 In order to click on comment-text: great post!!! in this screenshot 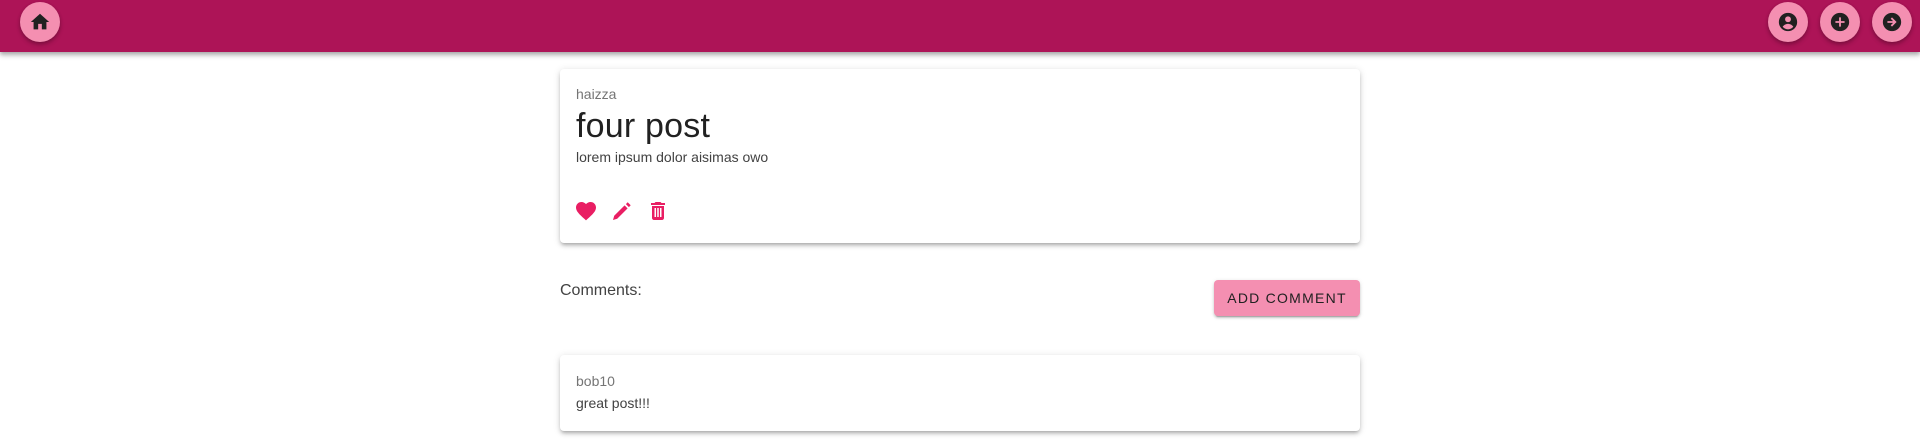, I will do `click(613, 403)`.